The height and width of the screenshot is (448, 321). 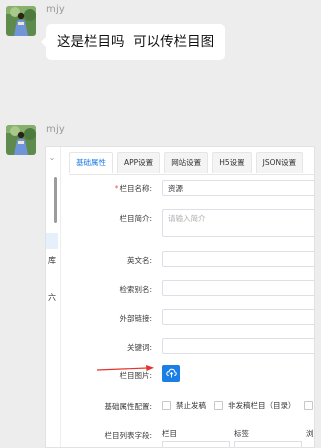 I want to click on list-fields-label: 栏目列表字段:, so click(x=128, y=435).